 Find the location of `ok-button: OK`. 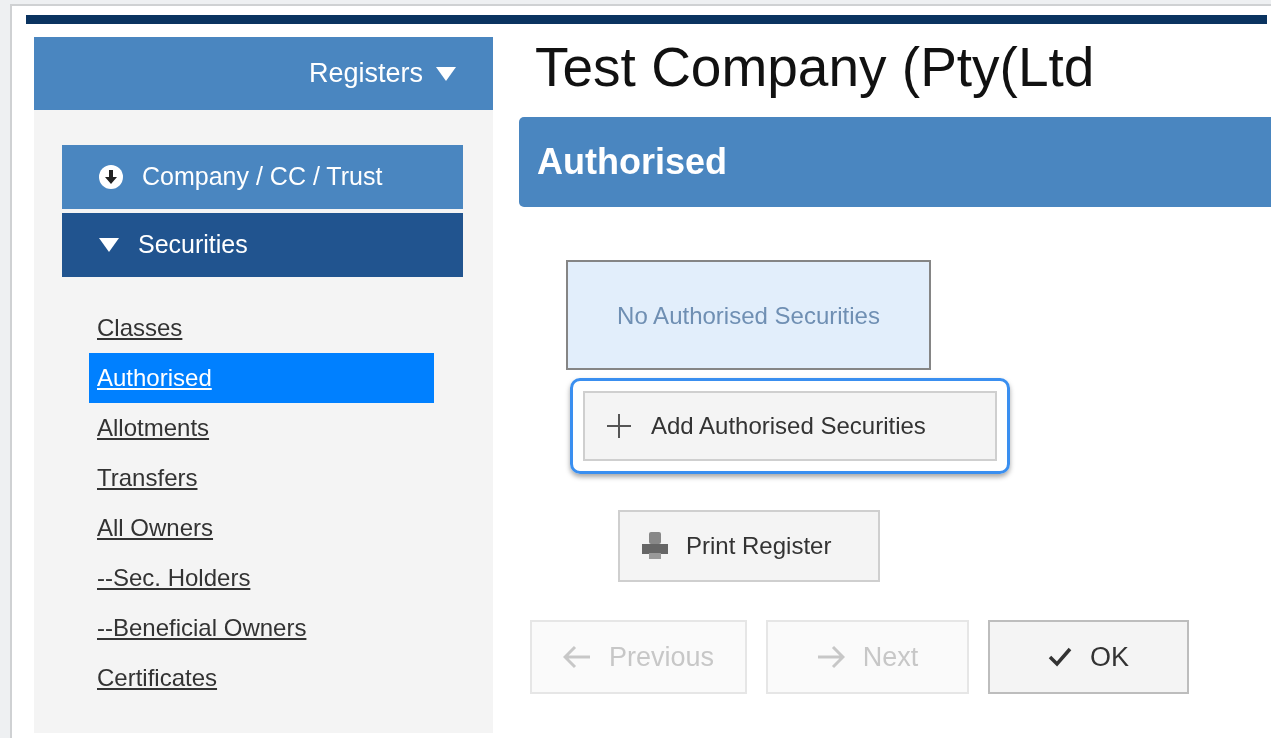

ok-button: OK is located at coordinates (1088, 657).